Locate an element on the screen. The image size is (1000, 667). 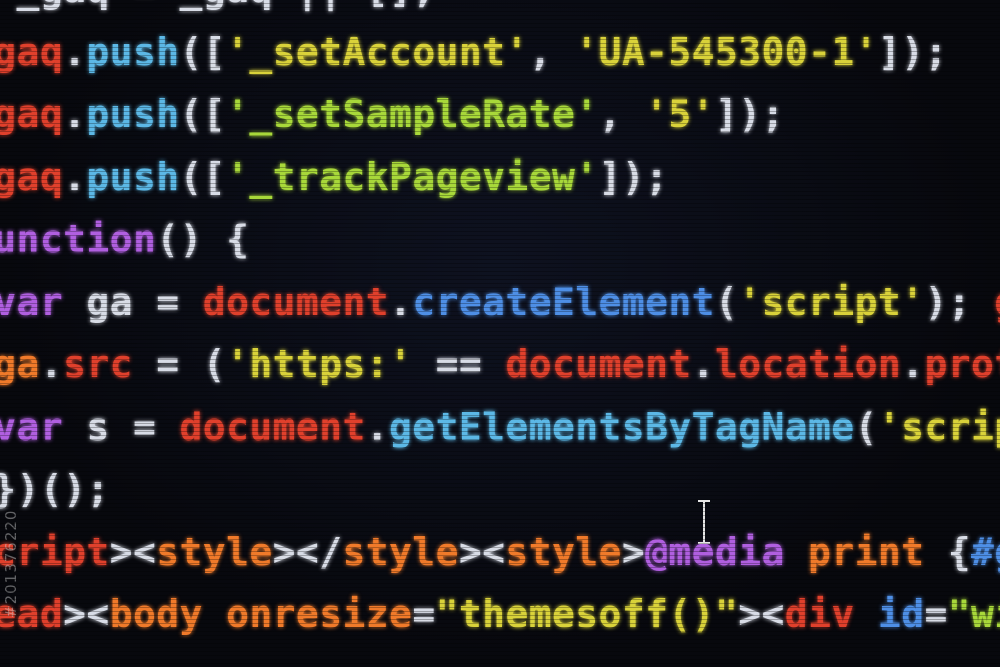
code-token: ga is located at coordinates (20, 364).